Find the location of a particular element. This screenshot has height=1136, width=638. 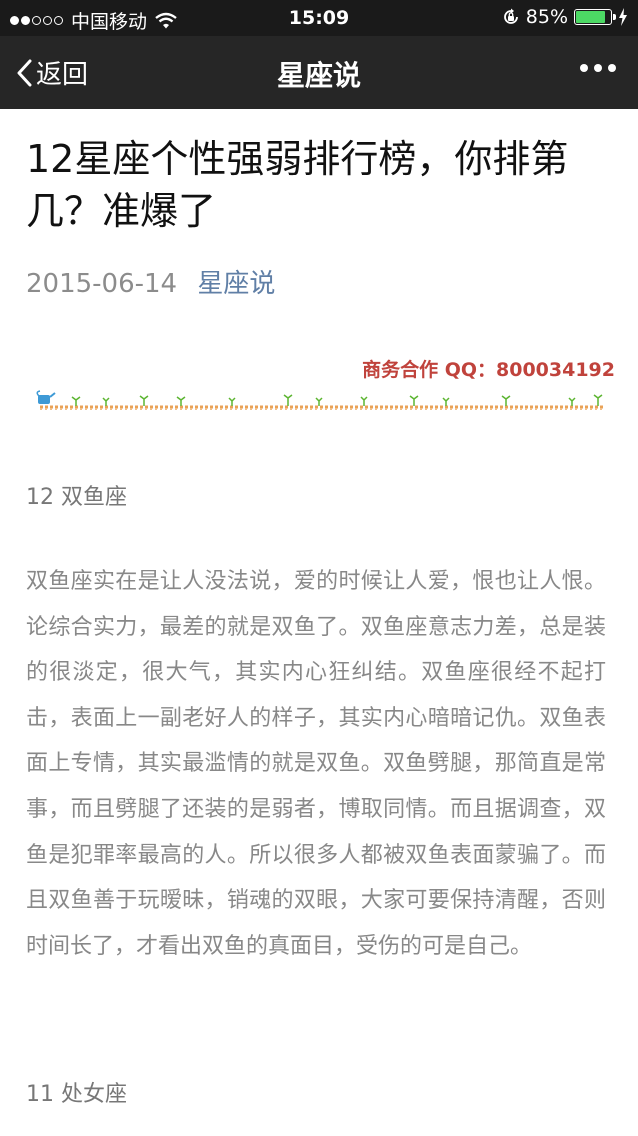

section-heading: 11 处女座 is located at coordinates (76, 1094).